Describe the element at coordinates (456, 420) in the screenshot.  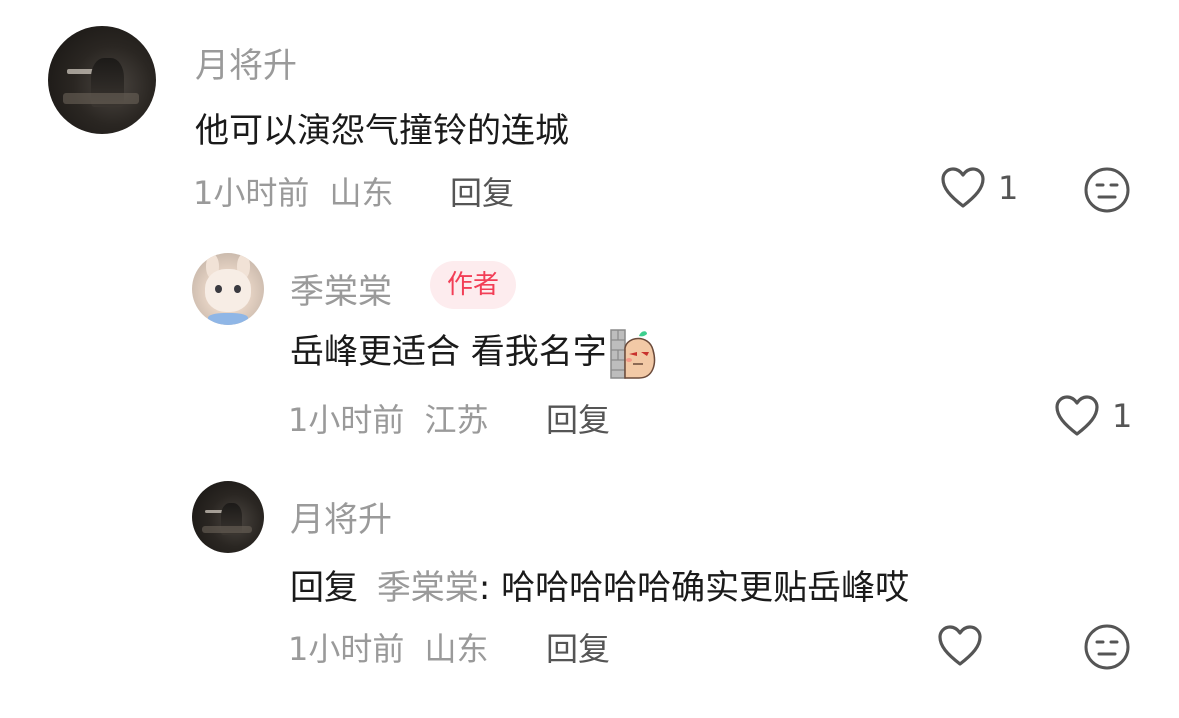
I see `comment-location: 江苏` at that location.